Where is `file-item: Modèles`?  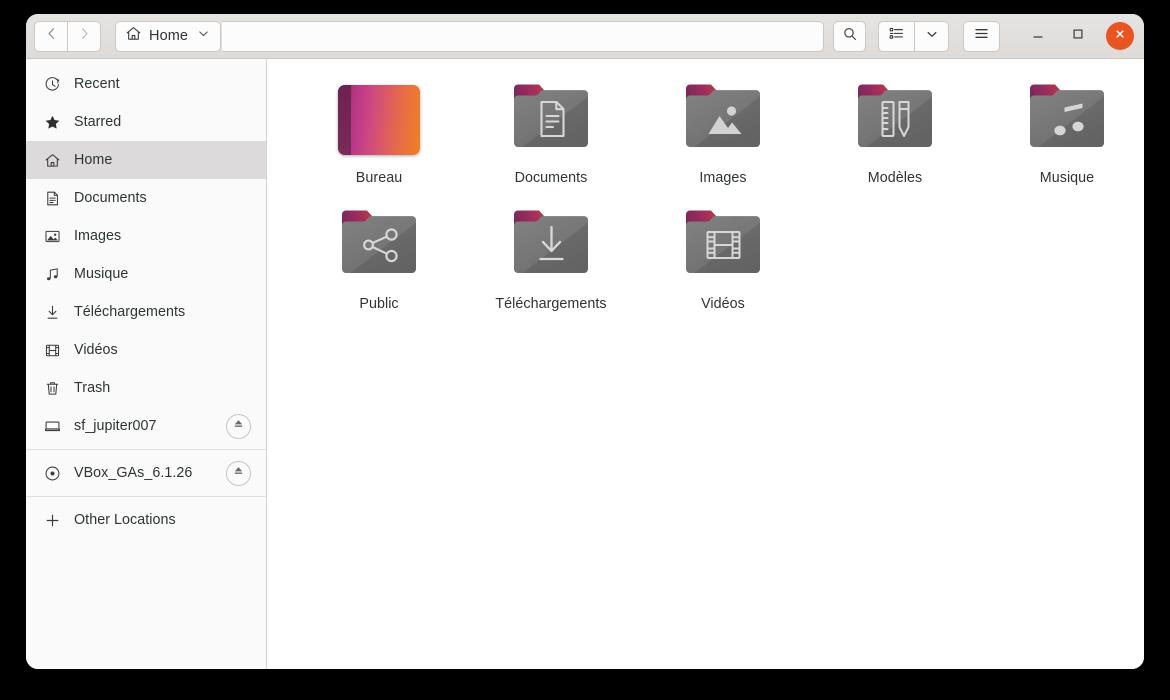
file-item: Modèles is located at coordinates (895, 129).